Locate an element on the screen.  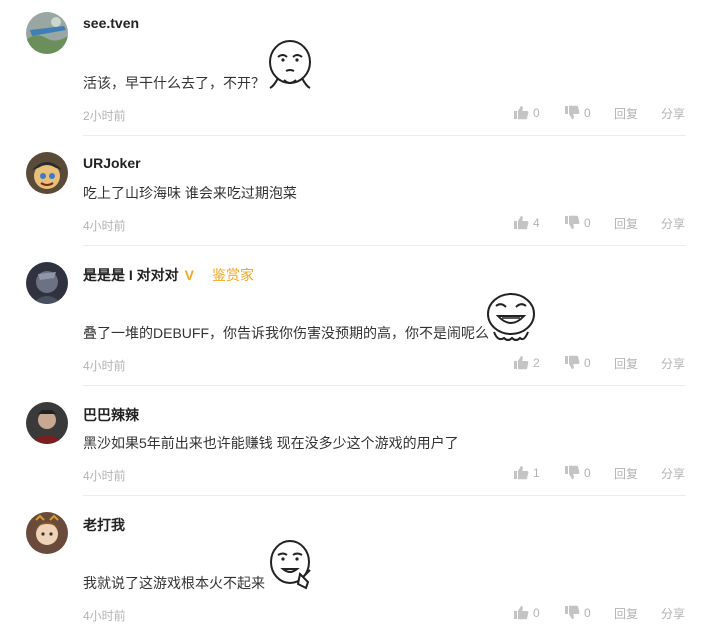
like-button: 2 is located at coordinates (526, 362).